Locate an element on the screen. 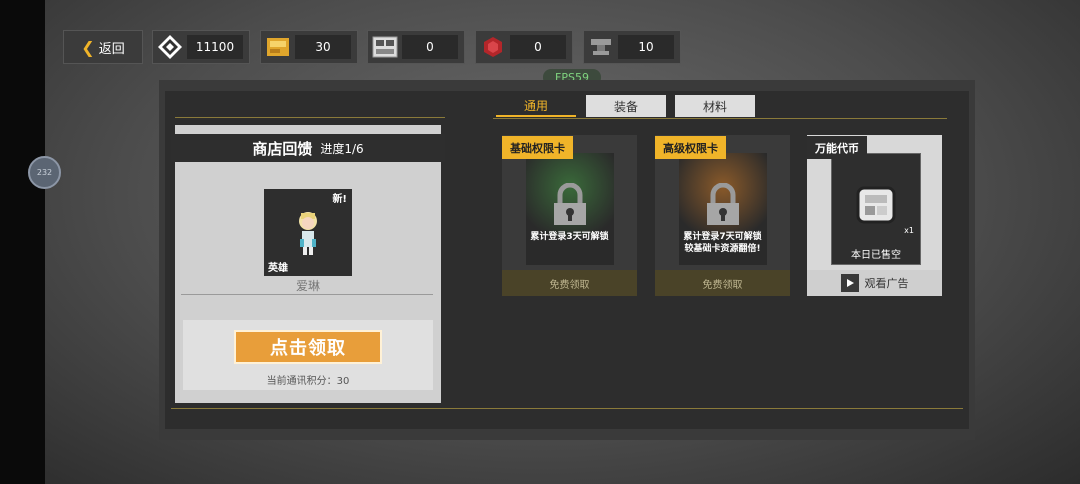  resource-value: 10 is located at coordinates (646, 47).